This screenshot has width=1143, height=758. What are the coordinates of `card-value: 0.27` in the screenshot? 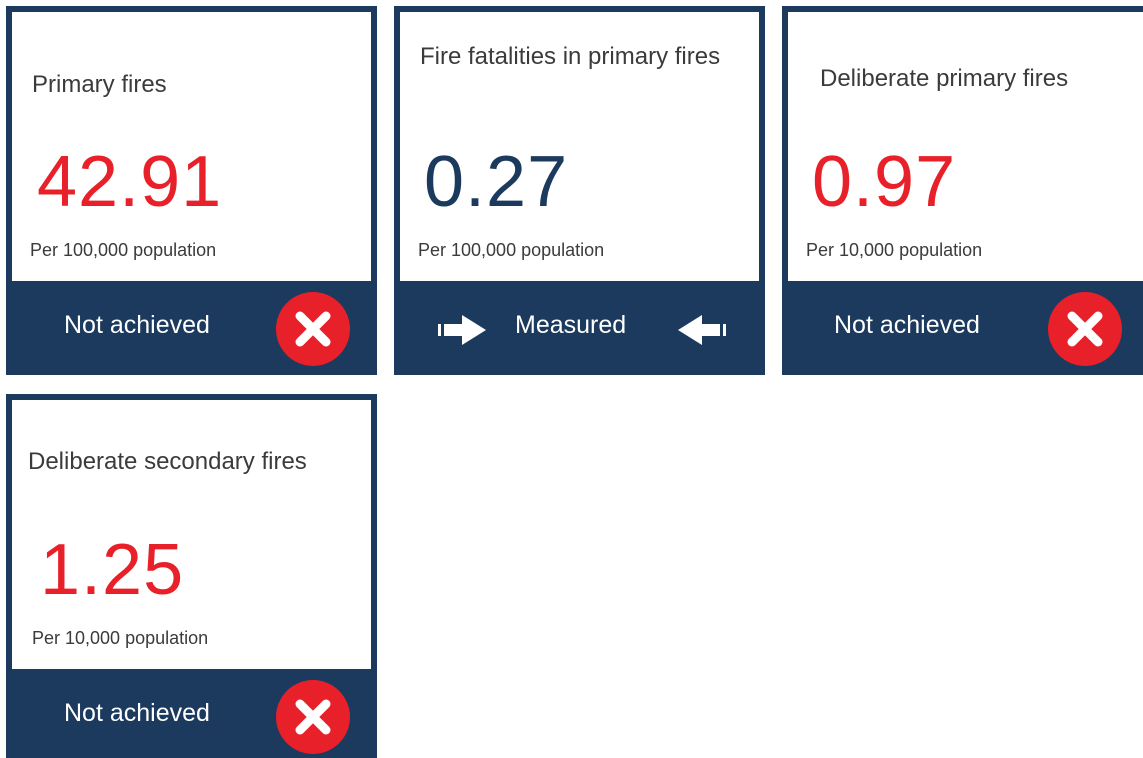 It's located at (496, 182).